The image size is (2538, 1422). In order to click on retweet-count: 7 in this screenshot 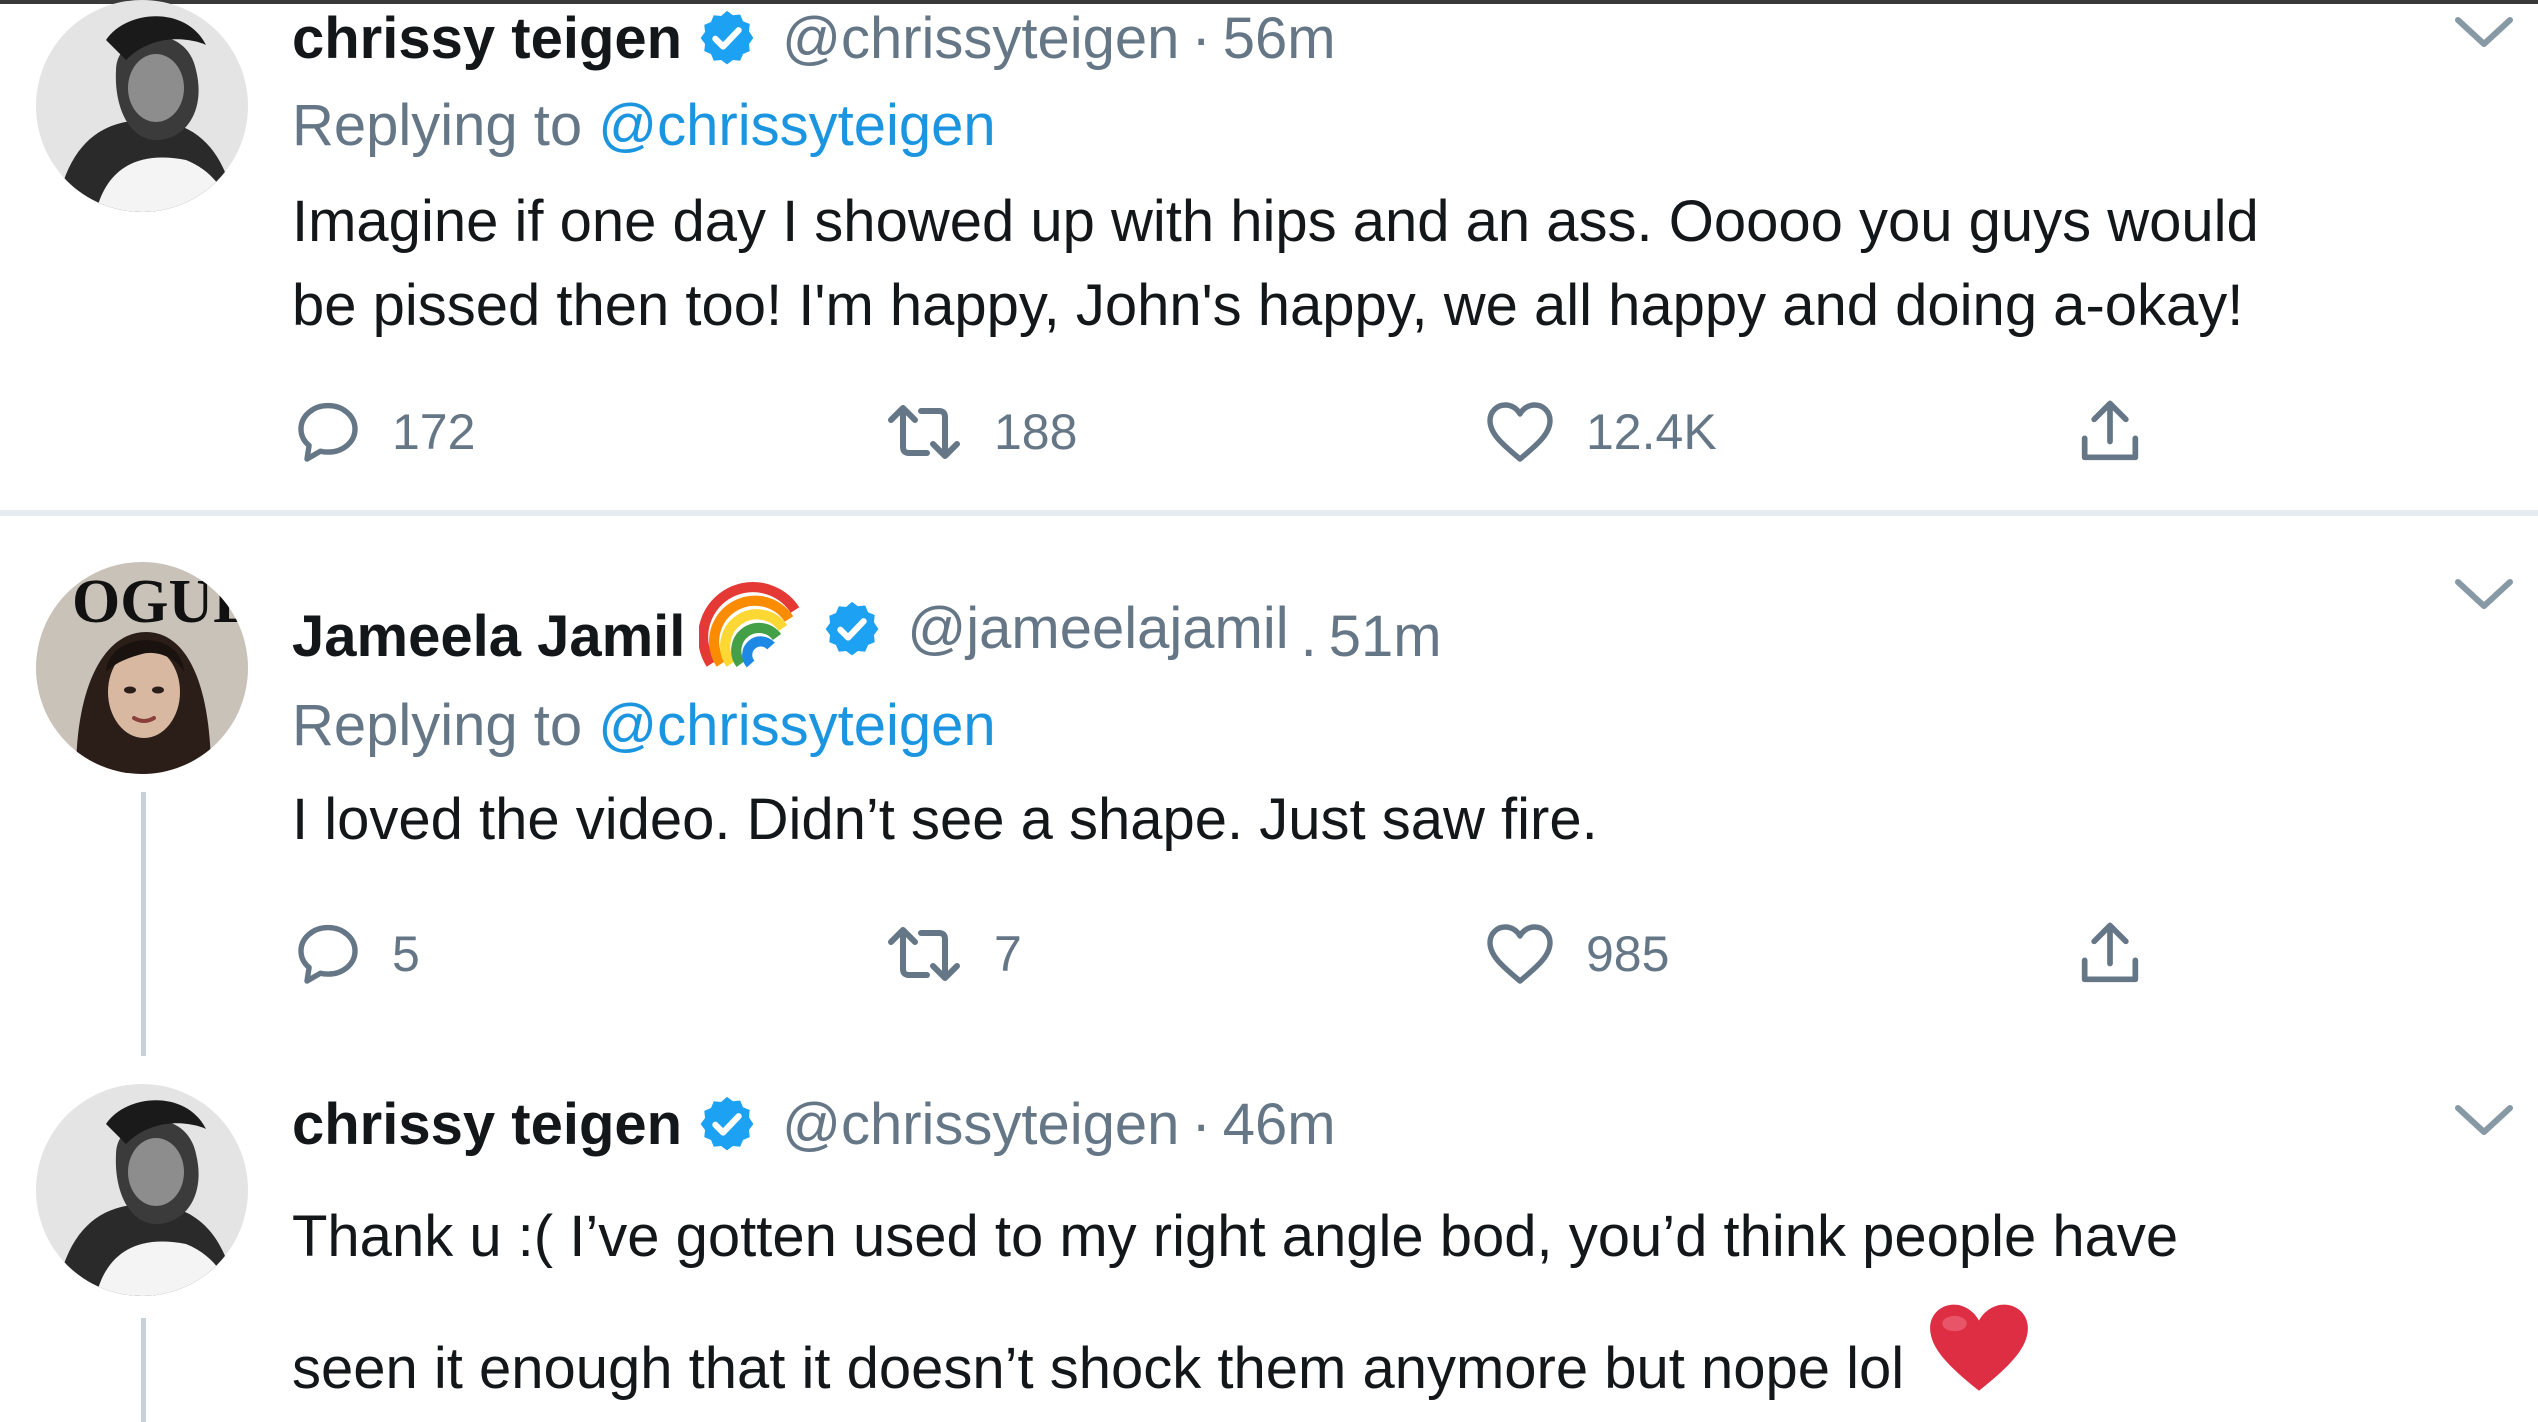, I will do `click(1008, 954)`.